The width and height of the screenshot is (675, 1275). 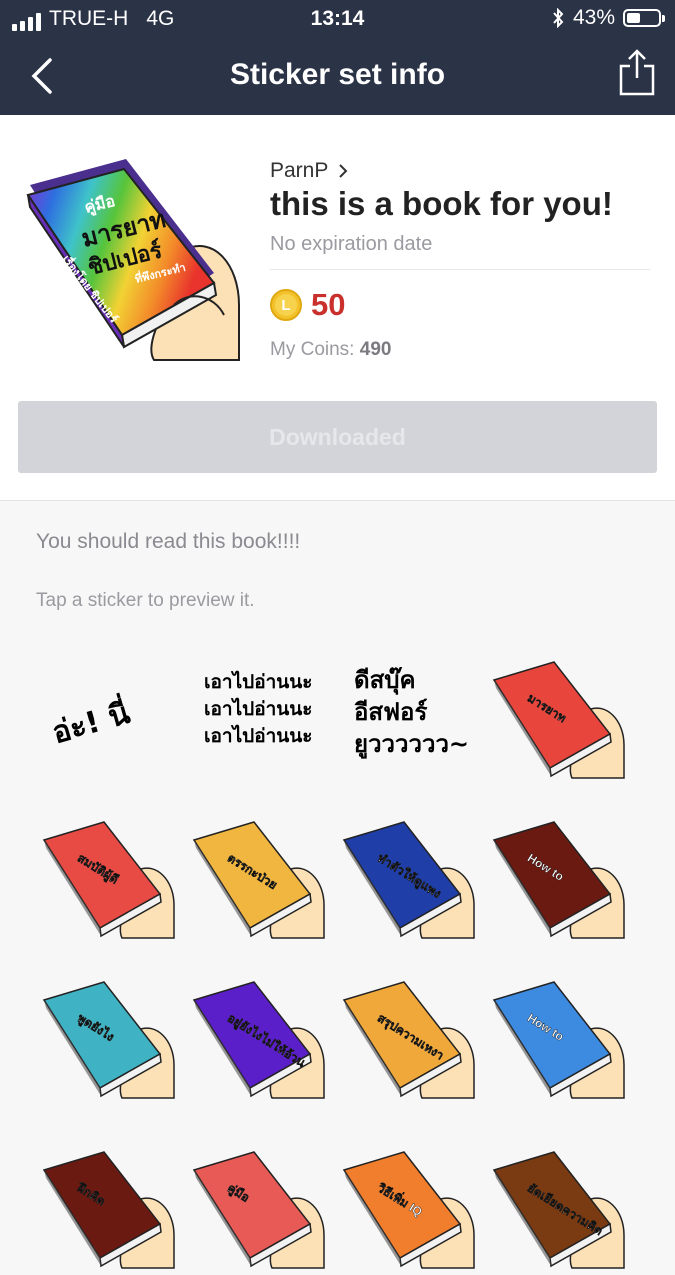 I want to click on sticker-book-image: ตรรกะป่วย, so click(x=258, y=880).